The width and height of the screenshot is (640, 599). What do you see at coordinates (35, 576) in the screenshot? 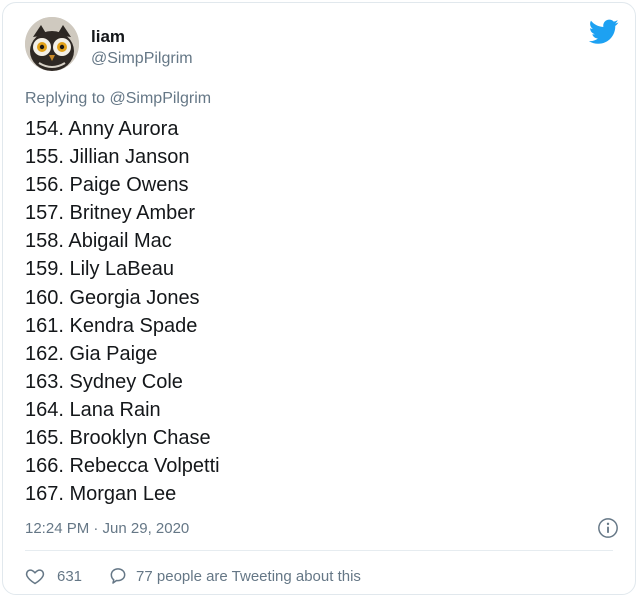
I see `heart-icon` at bounding box center [35, 576].